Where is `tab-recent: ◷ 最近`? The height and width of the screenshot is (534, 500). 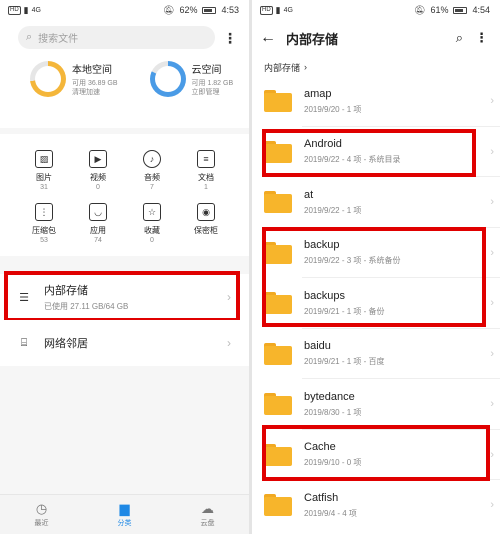 tab-recent: ◷ 最近 is located at coordinates (41, 514).